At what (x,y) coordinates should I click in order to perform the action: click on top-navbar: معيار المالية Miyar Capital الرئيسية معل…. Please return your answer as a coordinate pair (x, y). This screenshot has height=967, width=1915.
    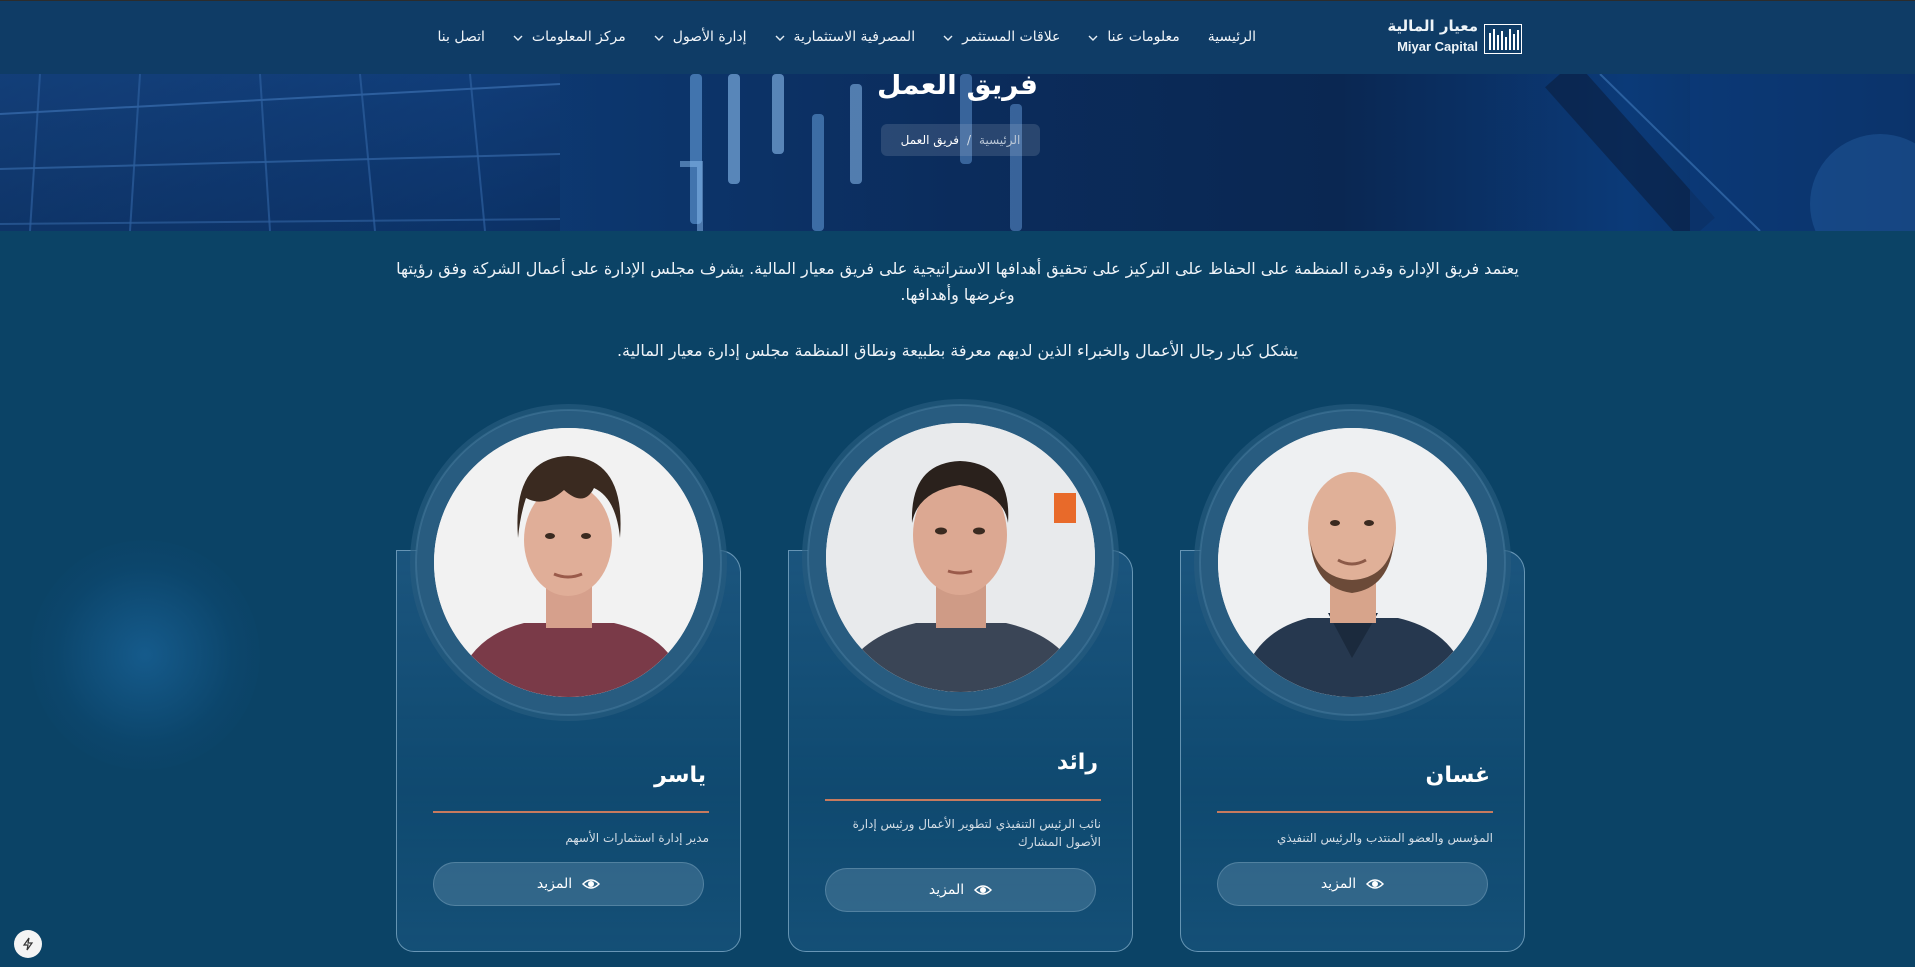
    Looking at the image, I should click on (957, 37).